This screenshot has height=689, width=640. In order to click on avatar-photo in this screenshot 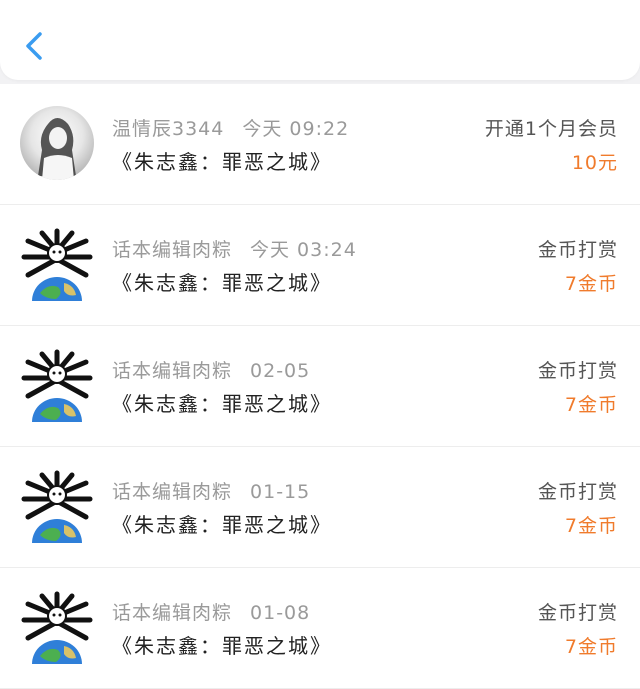, I will do `click(57, 149)`.